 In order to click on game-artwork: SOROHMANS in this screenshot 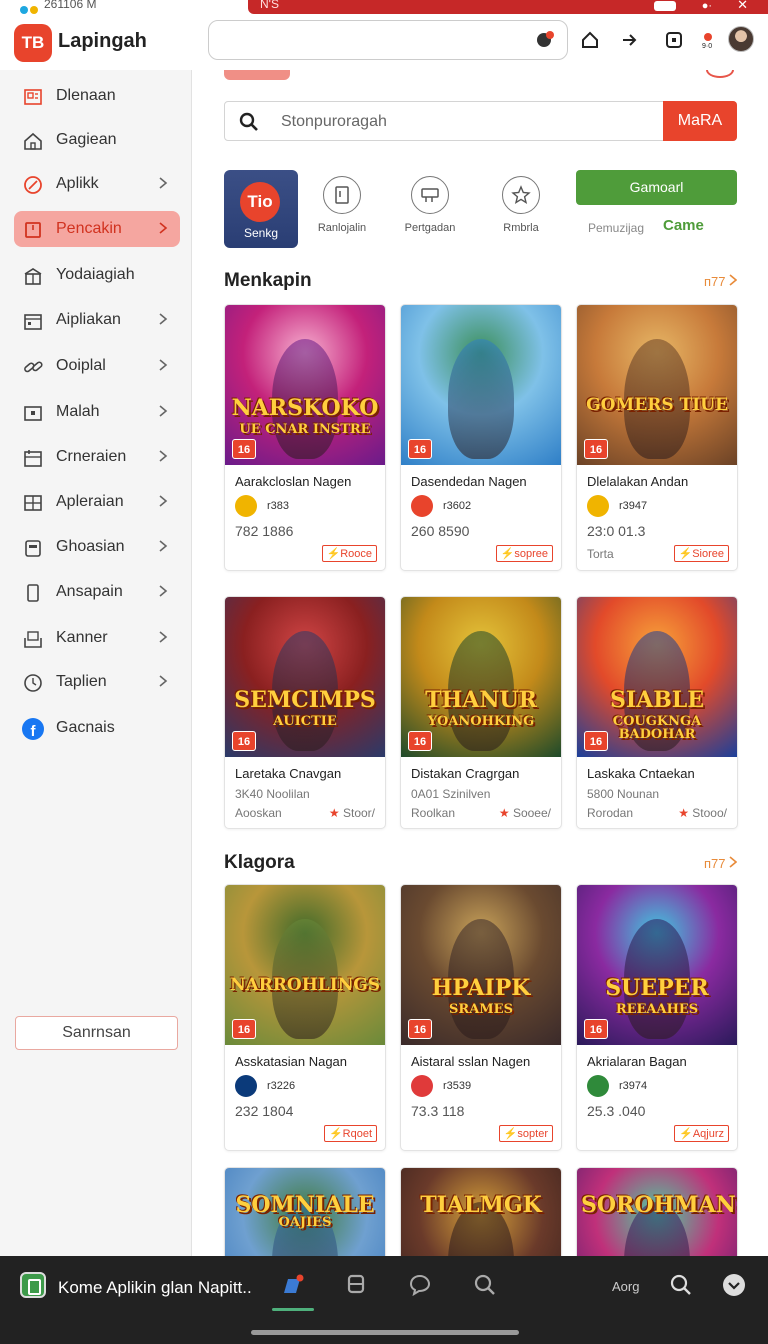, I will do `click(657, 1212)`.